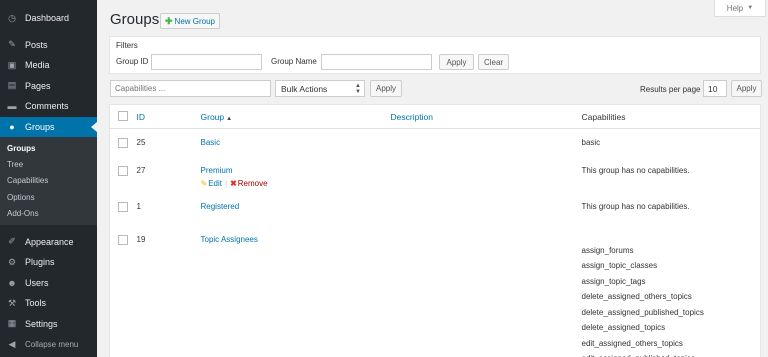  What do you see at coordinates (493, 62) in the screenshot?
I see `filters-clear-button: Clear` at bounding box center [493, 62].